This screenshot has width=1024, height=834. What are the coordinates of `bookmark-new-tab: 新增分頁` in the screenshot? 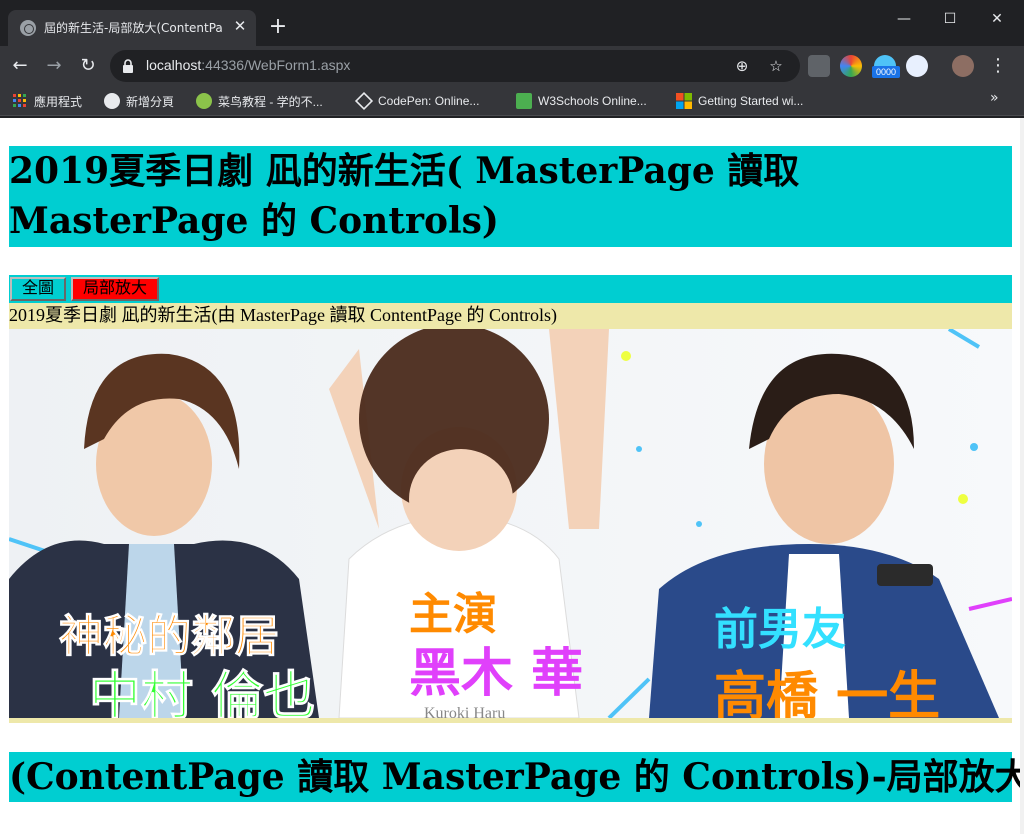 It's located at (139, 101).